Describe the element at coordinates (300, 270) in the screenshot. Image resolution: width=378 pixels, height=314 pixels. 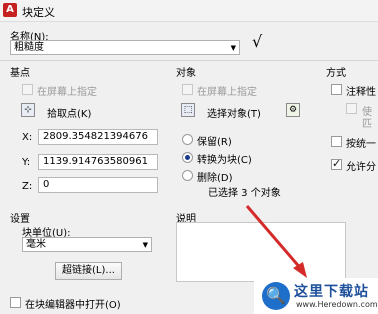
I see `annotation-arrow-head` at that location.